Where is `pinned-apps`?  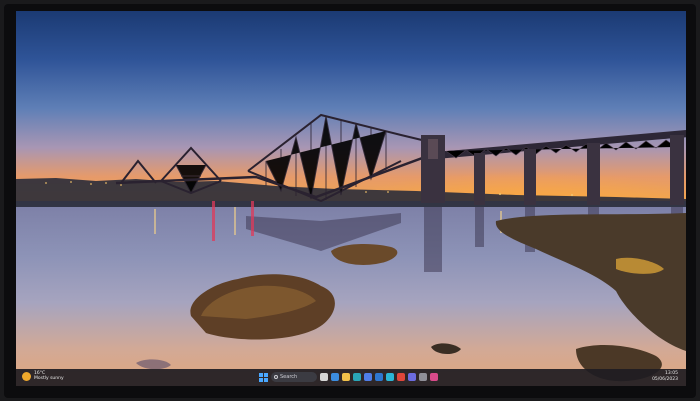 pinned-apps is located at coordinates (379, 377).